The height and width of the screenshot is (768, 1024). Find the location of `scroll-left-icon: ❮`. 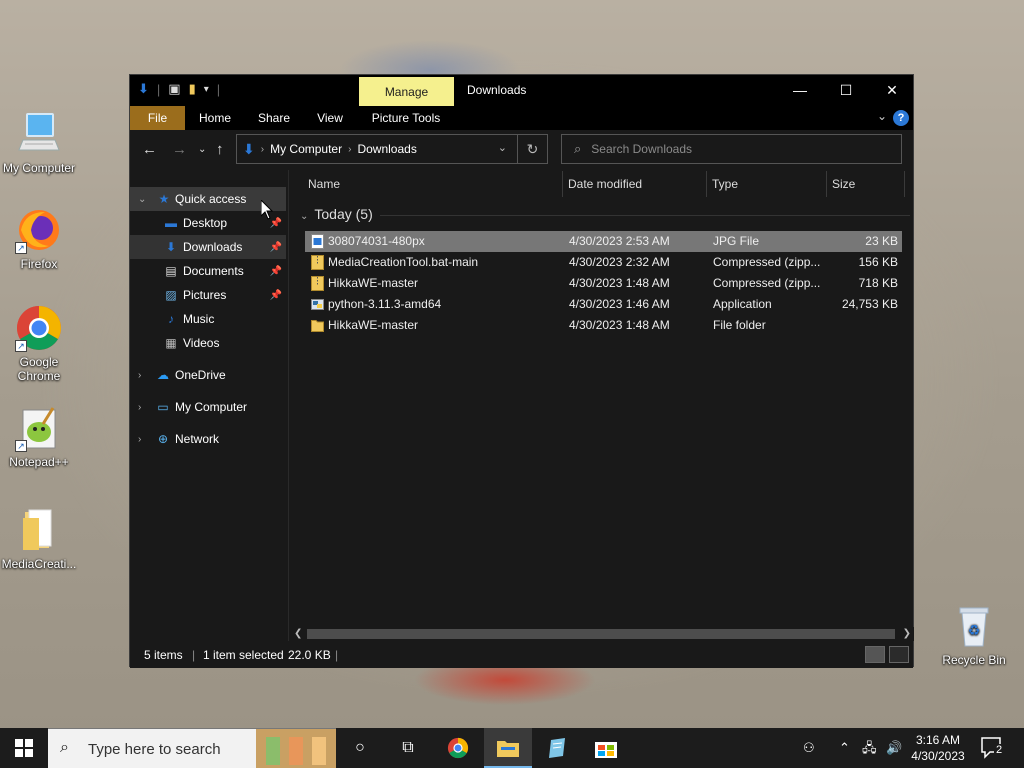

scroll-left-icon: ❮ is located at coordinates (298, 634).